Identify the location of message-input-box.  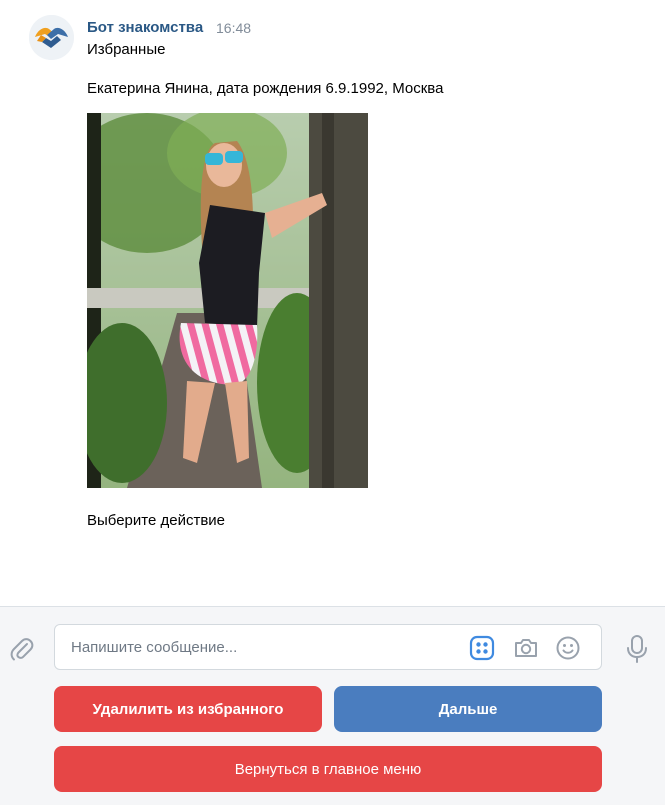
(328, 647).